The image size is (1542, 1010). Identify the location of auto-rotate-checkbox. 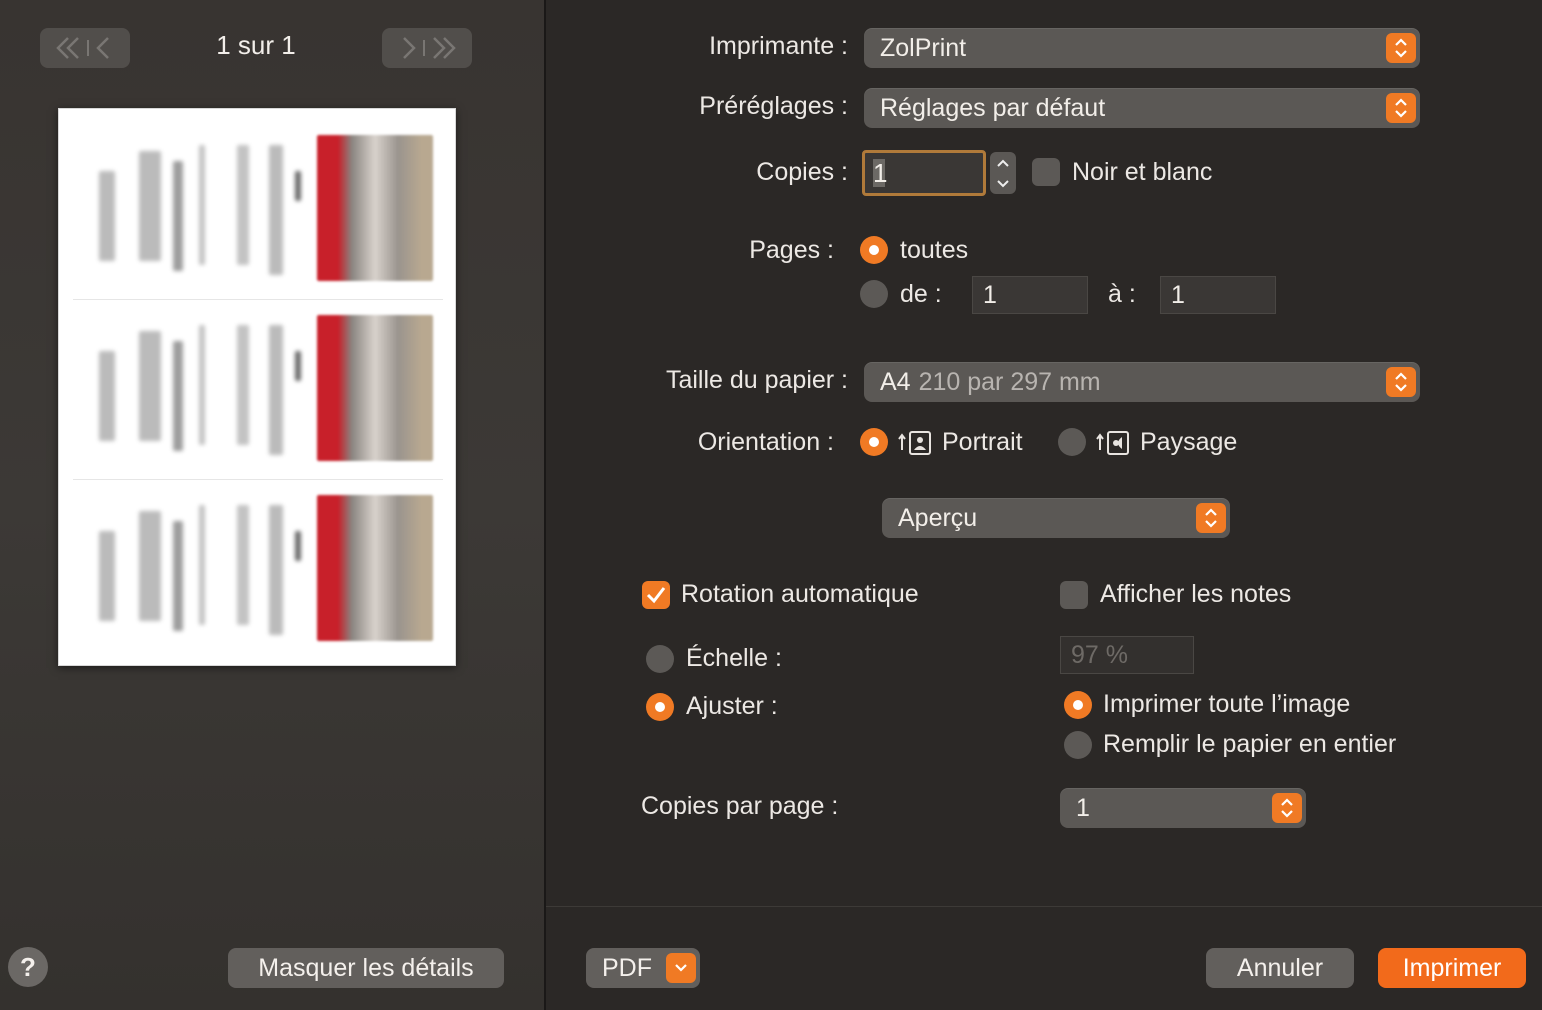
(656, 595).